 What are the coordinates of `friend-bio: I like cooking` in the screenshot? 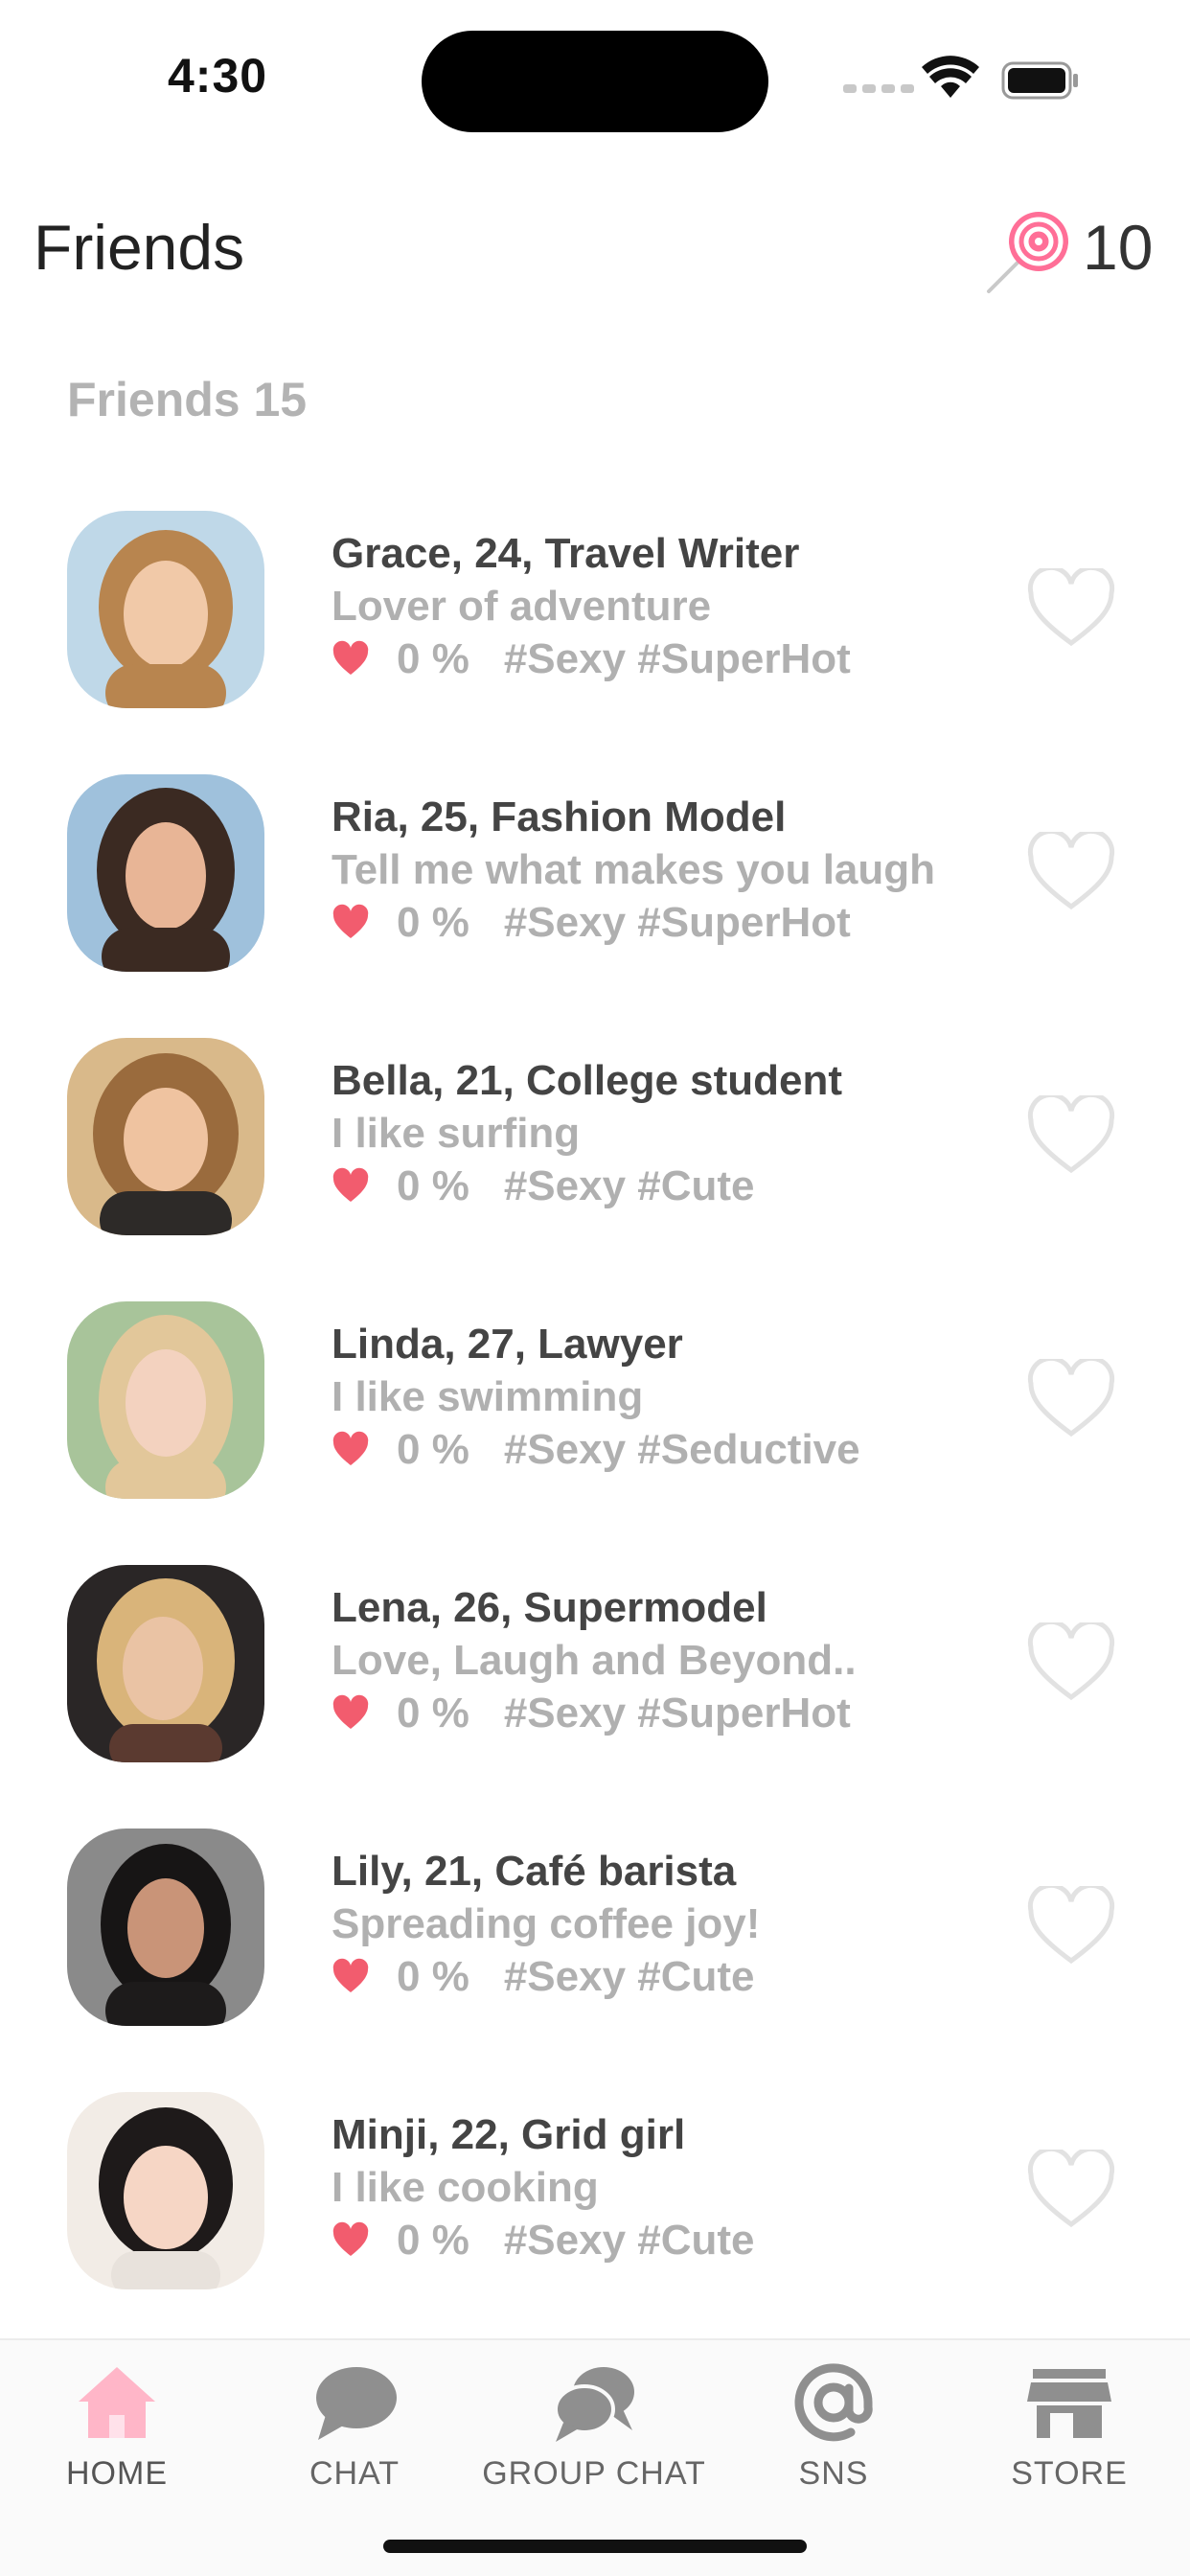 It's located at (466, 2187).